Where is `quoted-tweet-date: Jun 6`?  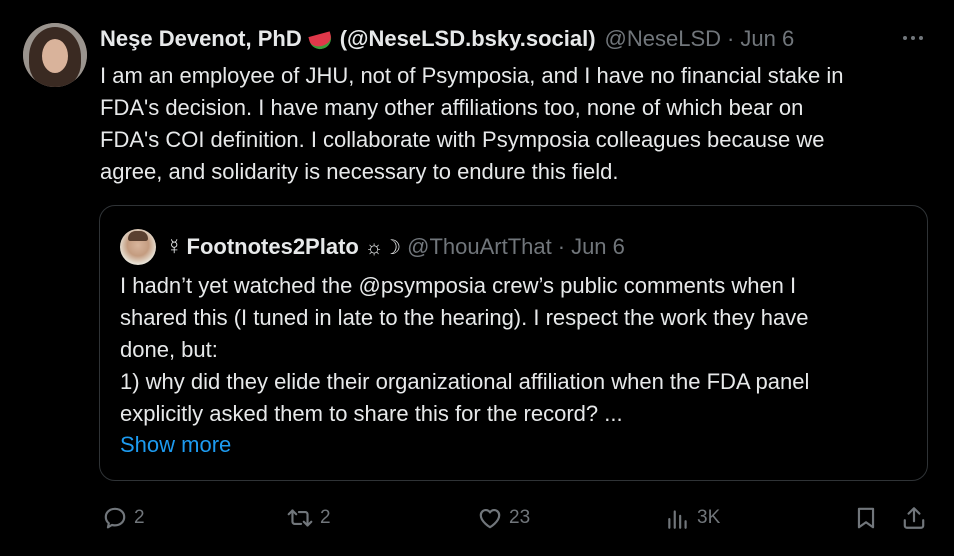
quoted-tweet-date: Jun 6 is located at coordinates (598, 246).